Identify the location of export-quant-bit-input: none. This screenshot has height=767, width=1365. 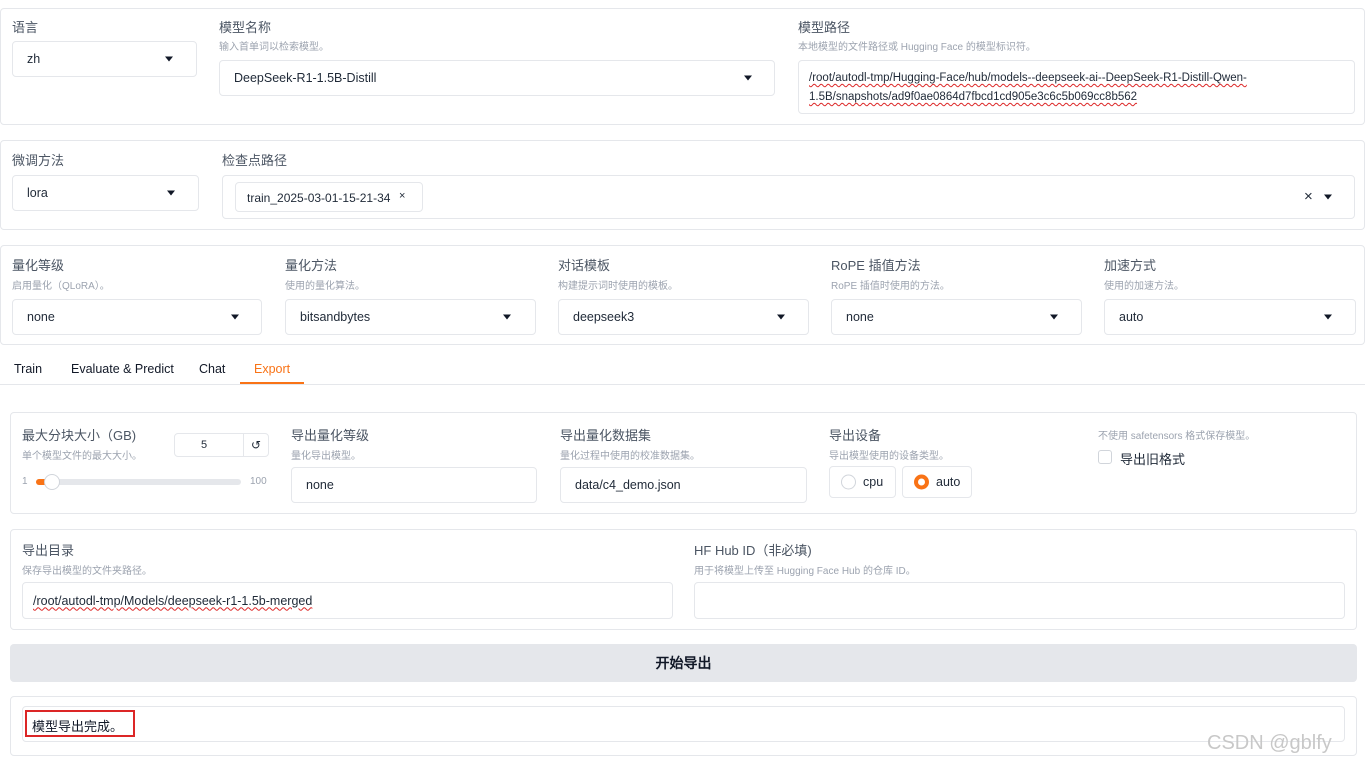
(414, 485).